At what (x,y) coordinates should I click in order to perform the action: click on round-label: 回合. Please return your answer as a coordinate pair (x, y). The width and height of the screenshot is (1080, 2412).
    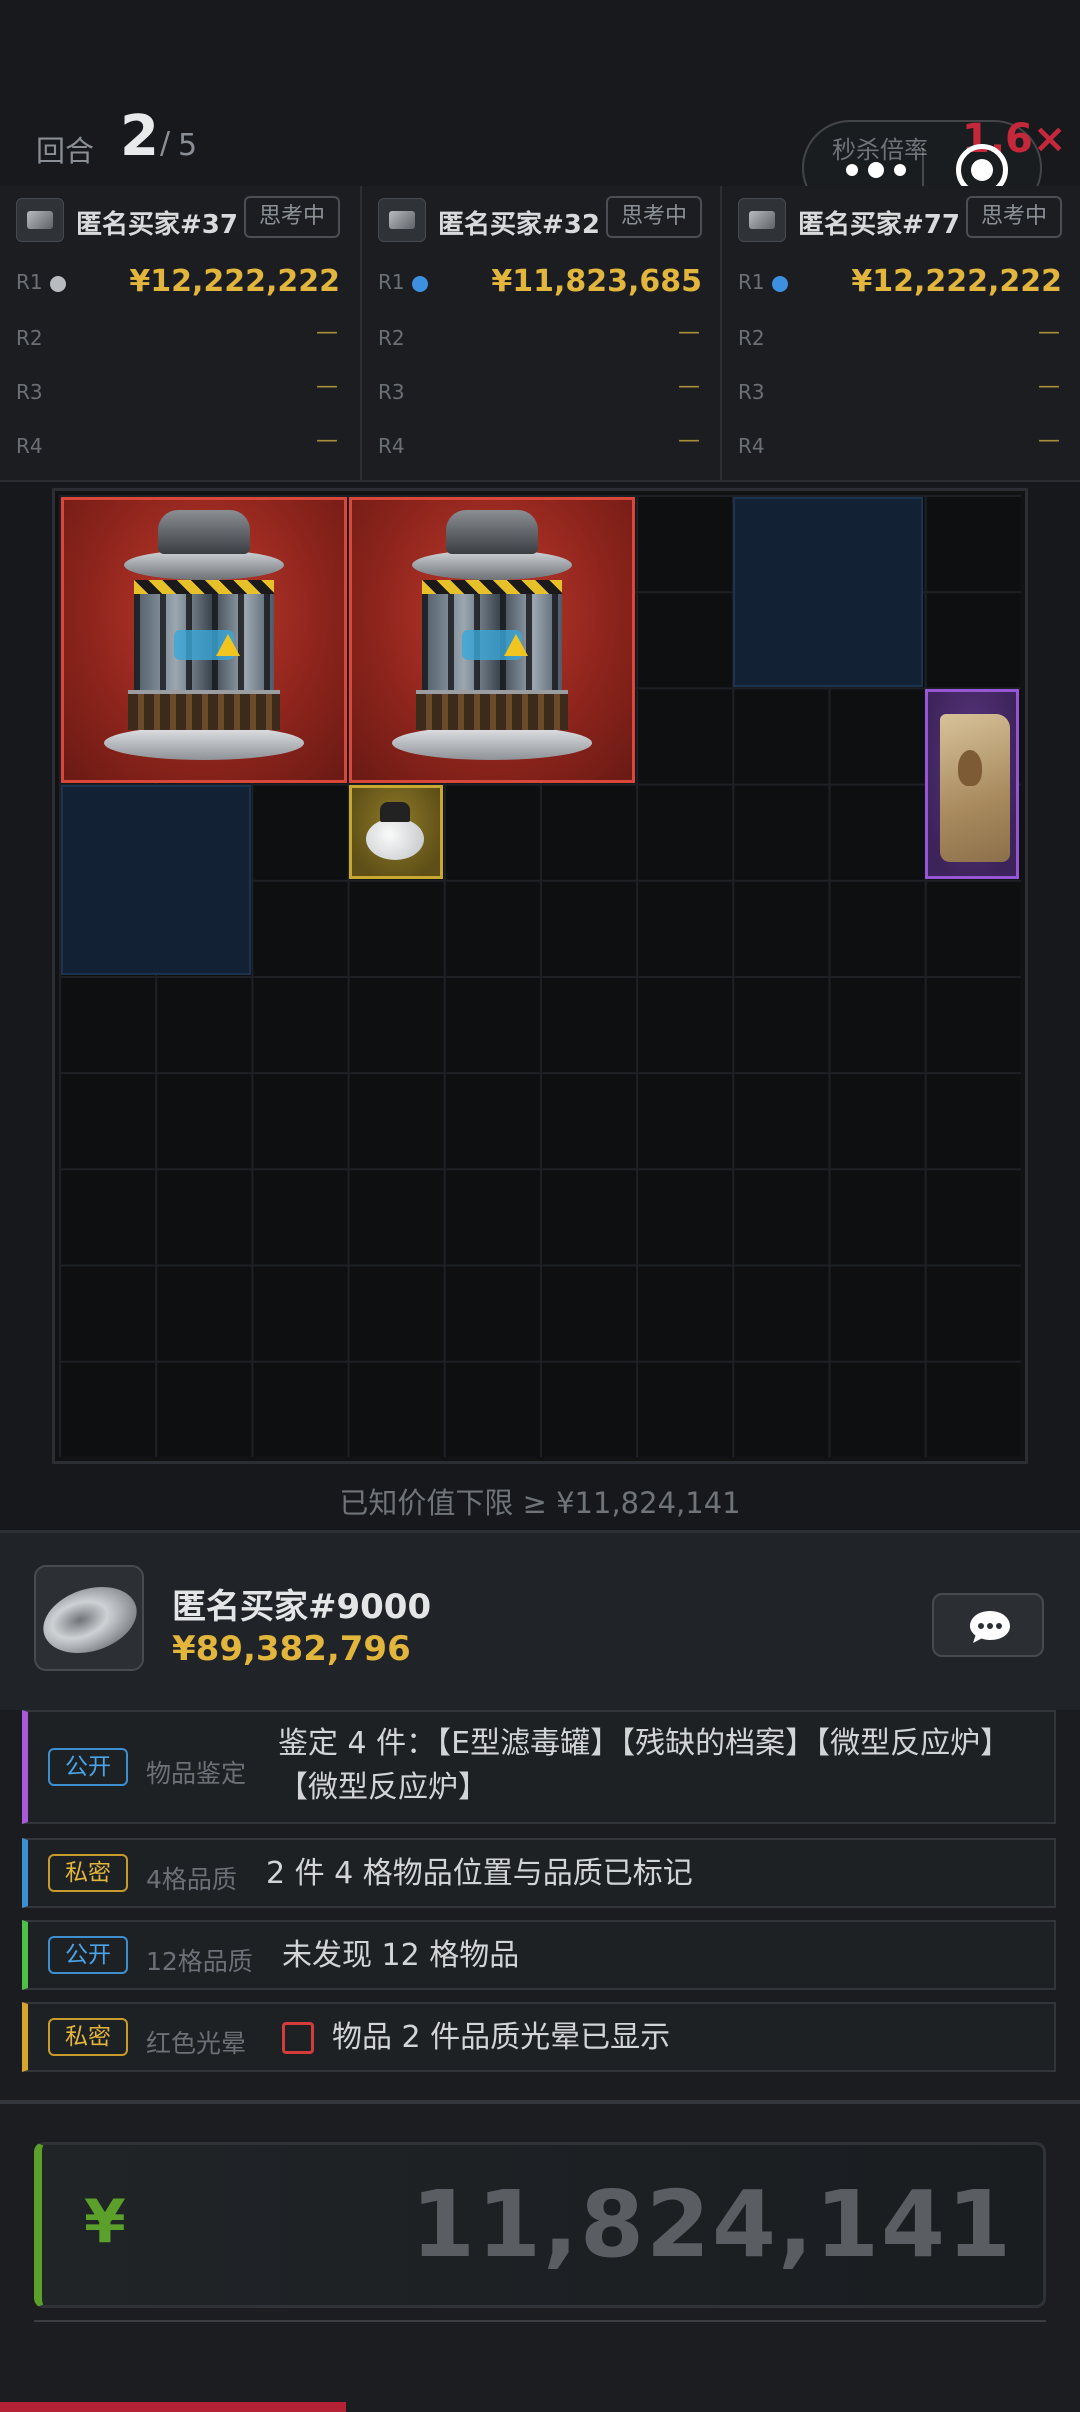
    Looking at the image, I should click on (65, 151).